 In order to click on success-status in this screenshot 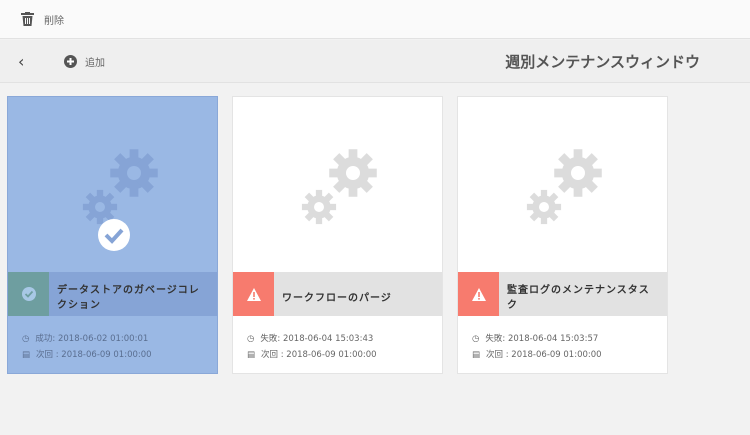, I will do `click(28, 294)`.